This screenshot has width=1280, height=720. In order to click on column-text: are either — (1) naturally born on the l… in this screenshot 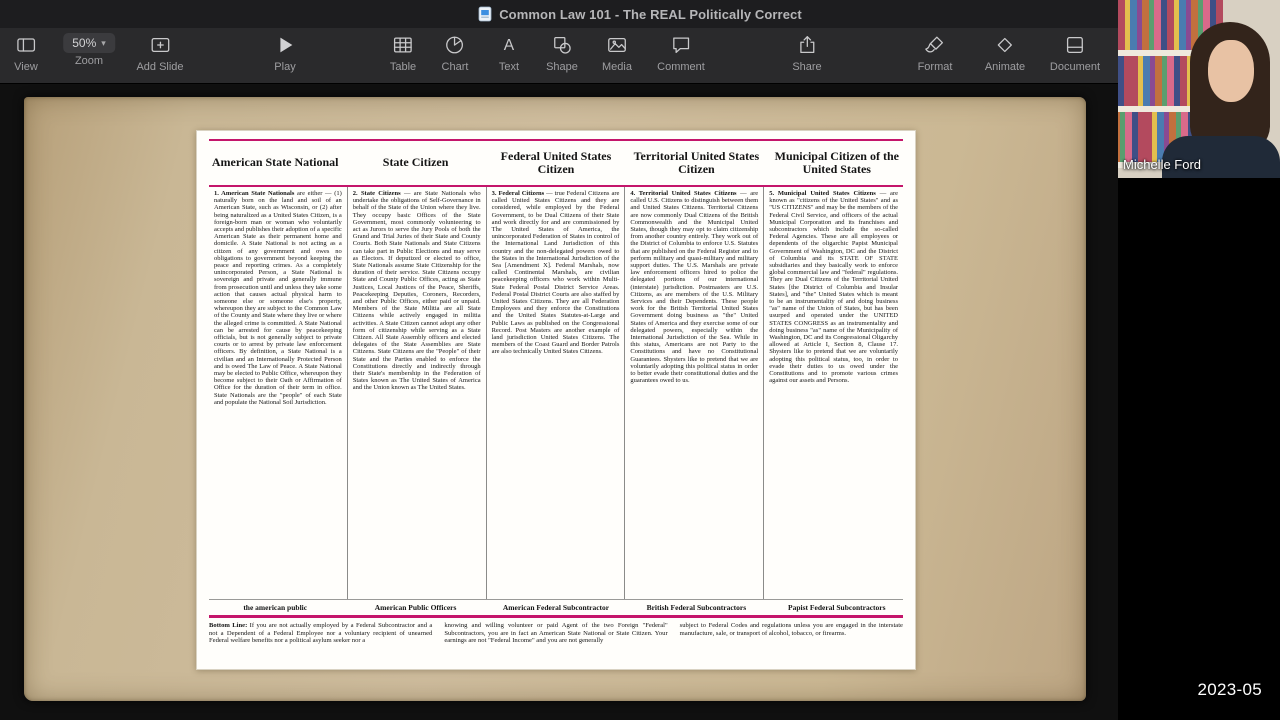, I will do `click(278, 298)`.